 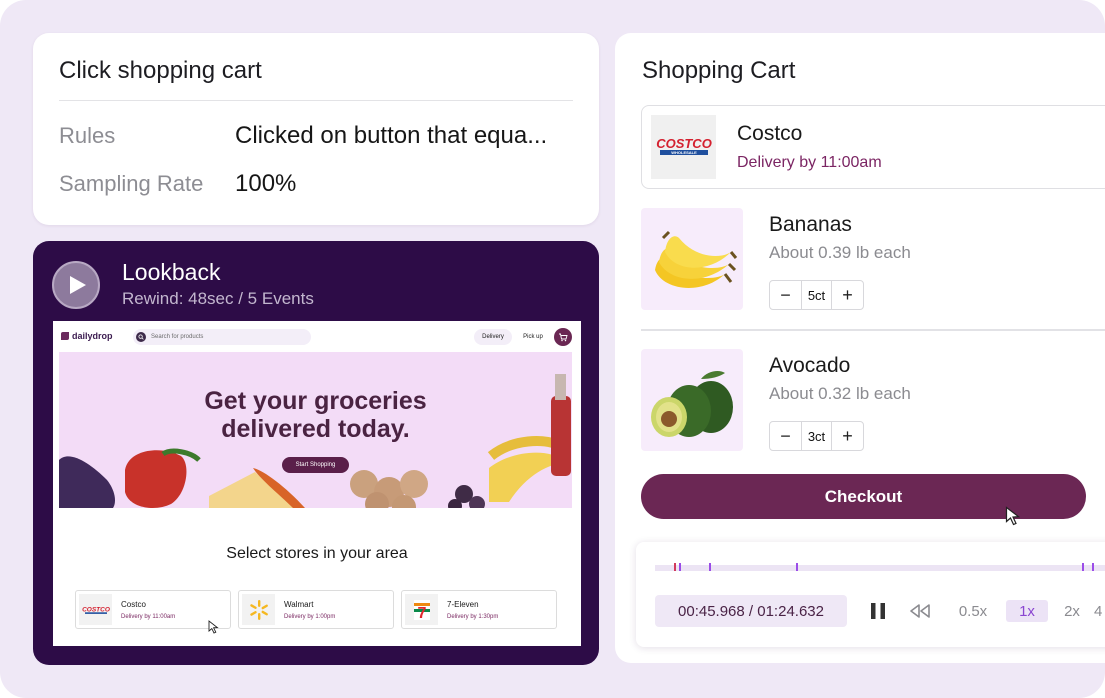 I want to click on costco-logo: COSTCO, so click(x=95, y=609).